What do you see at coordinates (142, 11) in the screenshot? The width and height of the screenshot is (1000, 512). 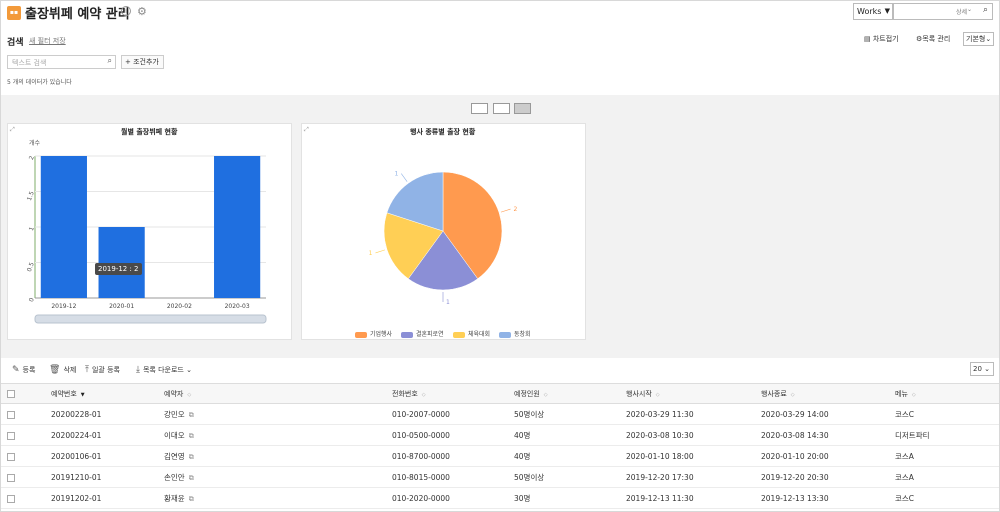 I see `gear-icon: ⚙` at bounding box center [142, 11].